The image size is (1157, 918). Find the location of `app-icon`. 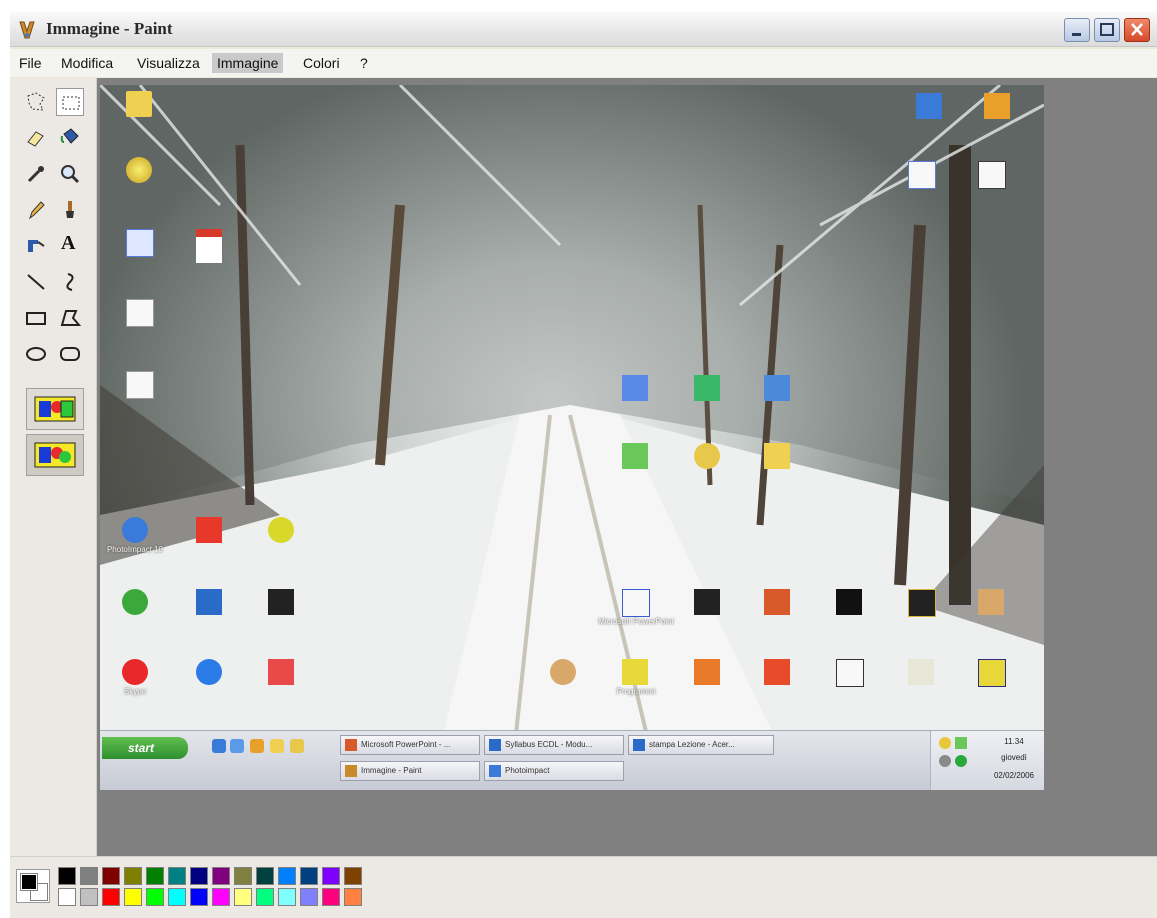

app-icon is located at coordinates (209, 602).